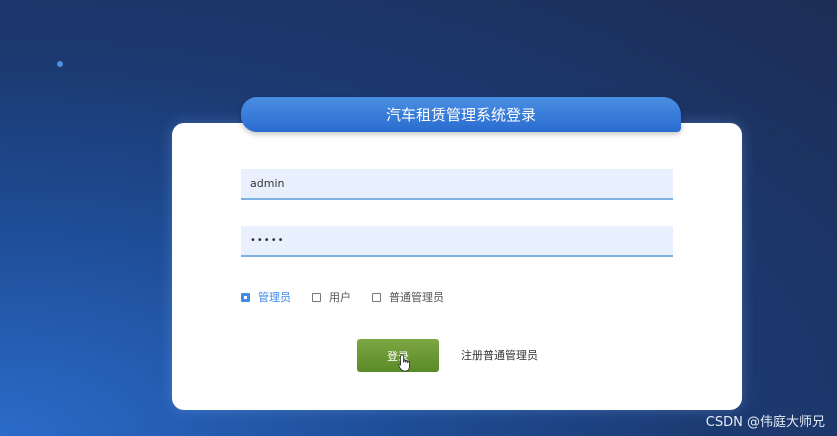 The image size is (837, 436). I want to click on password-input: •••••, so click(457, 241).